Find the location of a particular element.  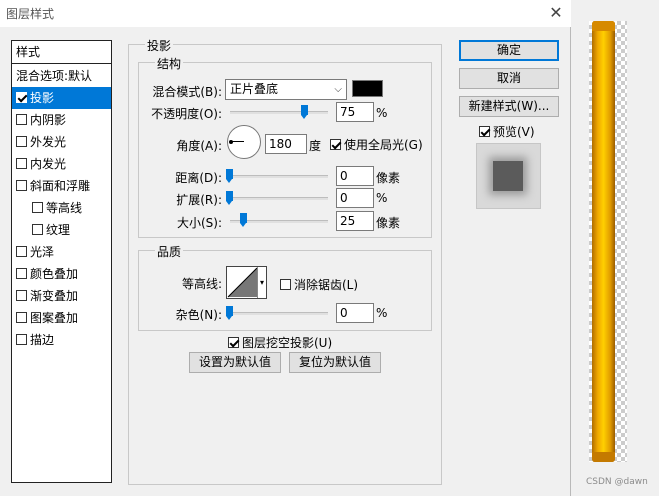

size-slider-thumb is located at coordinates (243, 220).